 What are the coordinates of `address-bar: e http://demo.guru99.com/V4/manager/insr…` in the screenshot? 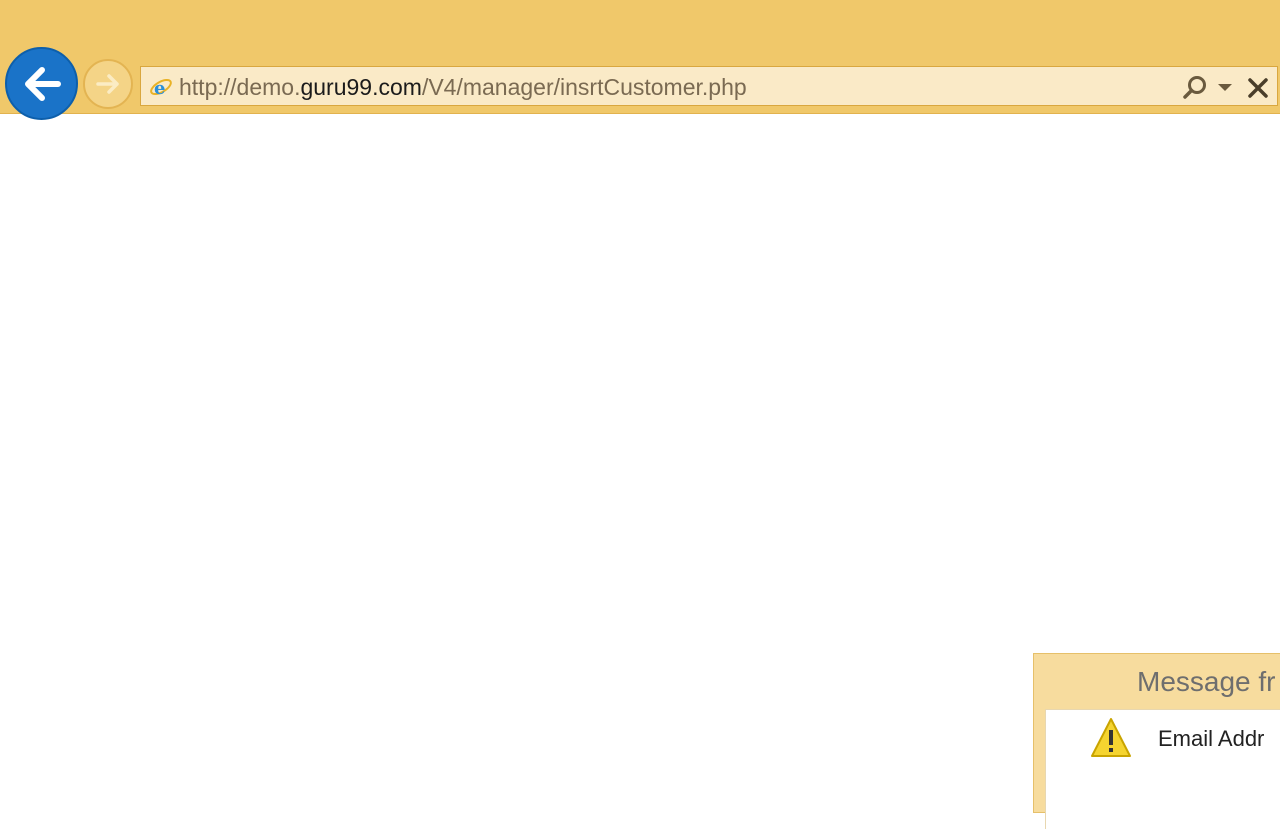 It's located at (709, 86).